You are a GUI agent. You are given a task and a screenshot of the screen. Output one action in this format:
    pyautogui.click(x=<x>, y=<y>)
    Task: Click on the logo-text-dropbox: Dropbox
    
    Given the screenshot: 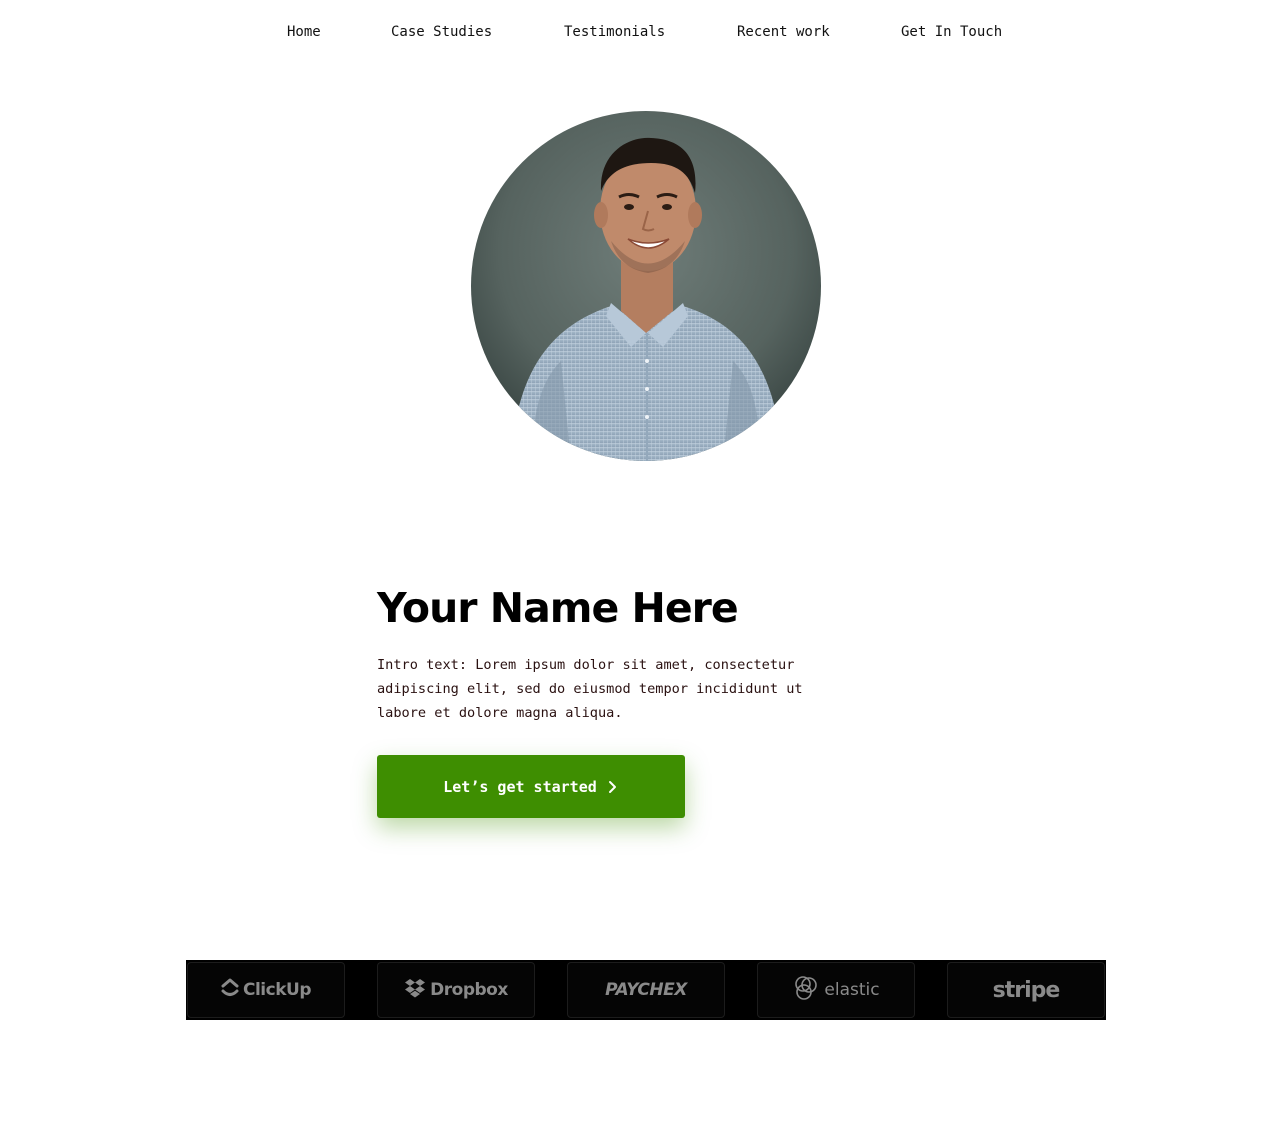 What is the action you would take?
    pyautogui.click(x=469, y=990)
    